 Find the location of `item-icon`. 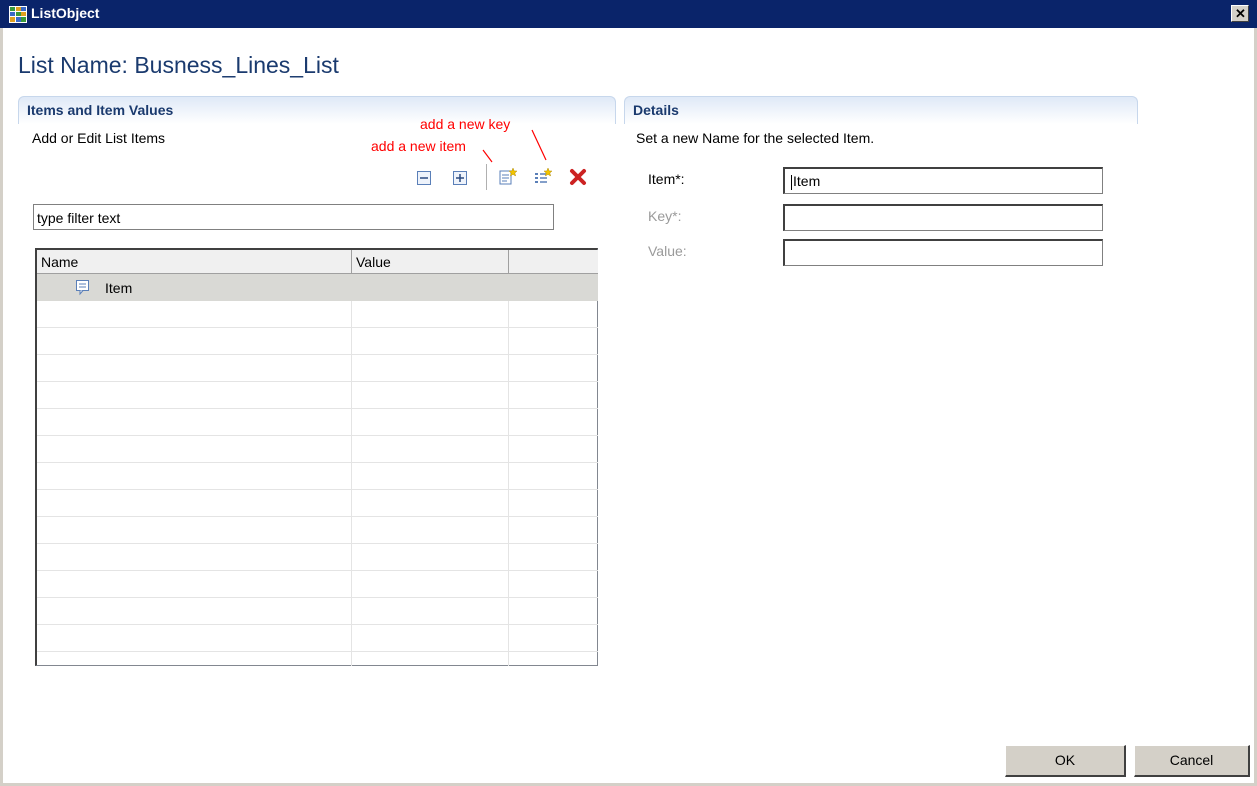

item-icon is located at coordinates (82, 288).